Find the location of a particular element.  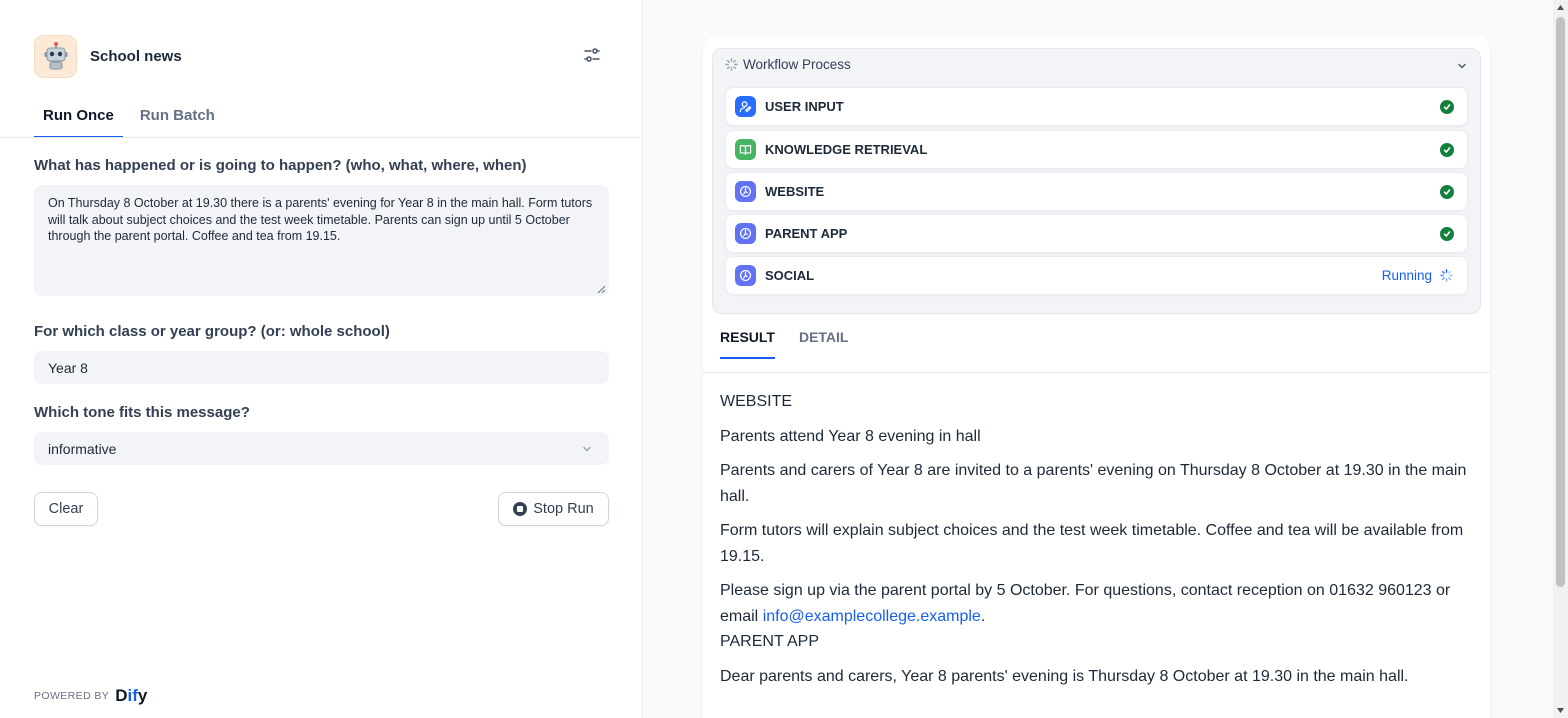

node-title: KNOWLEDGE RETRIEVAL is located at coordinates (846, 149).